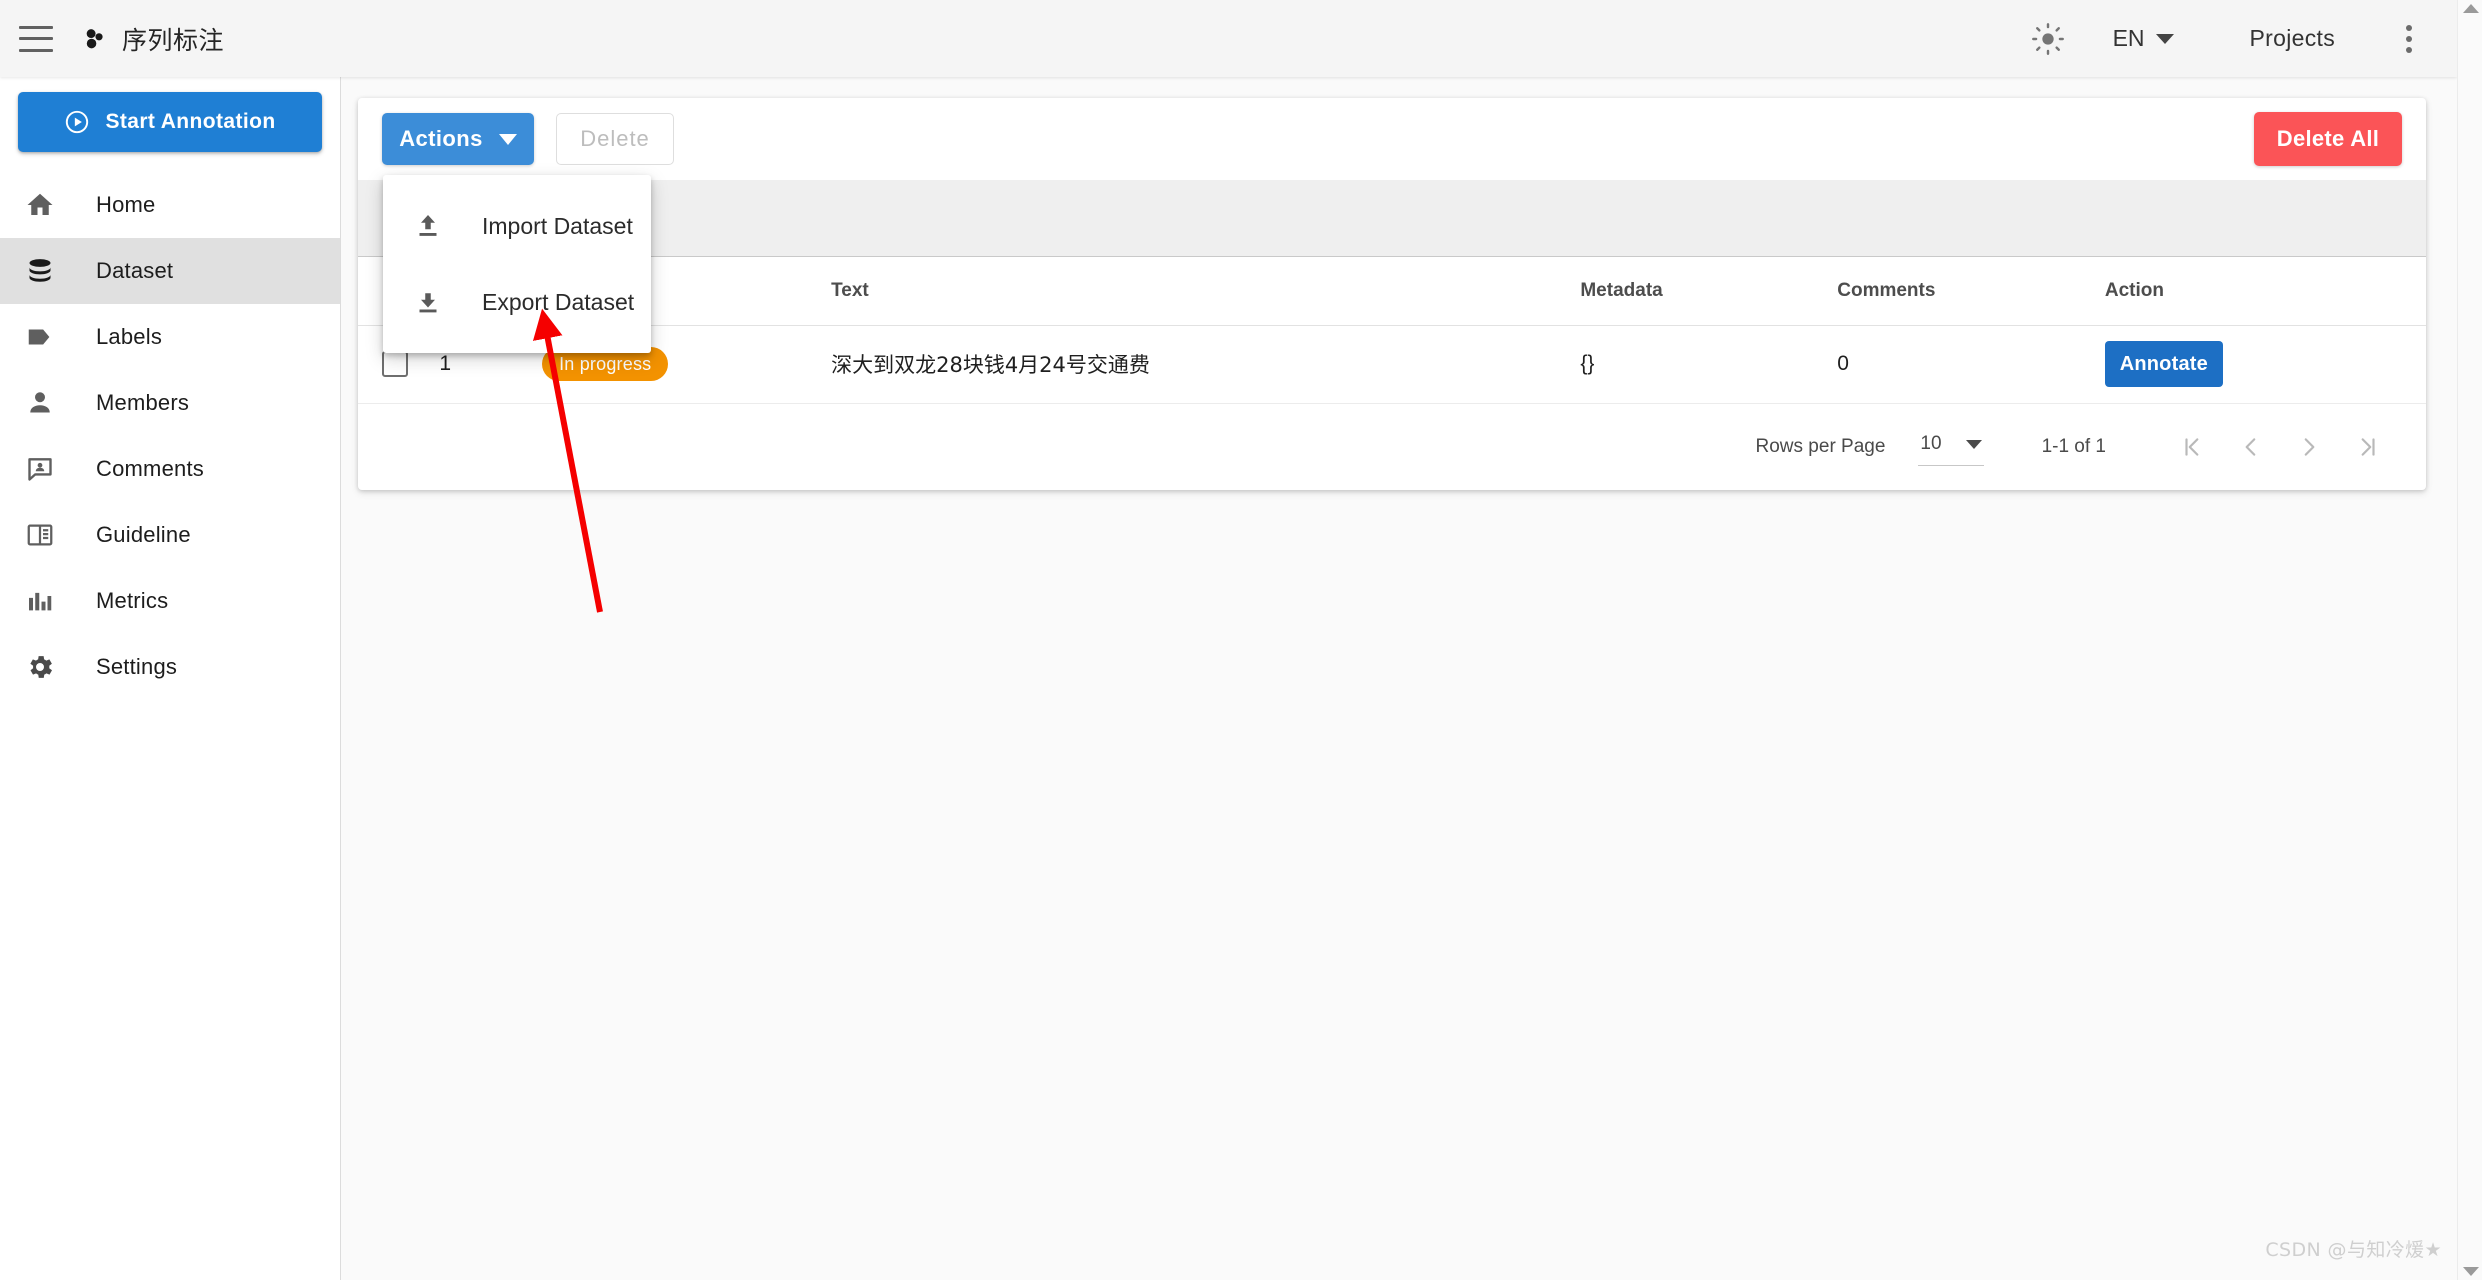 Image resolution: width=2482 pixels, height=1280 pixels. I want to click on language-selector: EN, so click(2143, 38).